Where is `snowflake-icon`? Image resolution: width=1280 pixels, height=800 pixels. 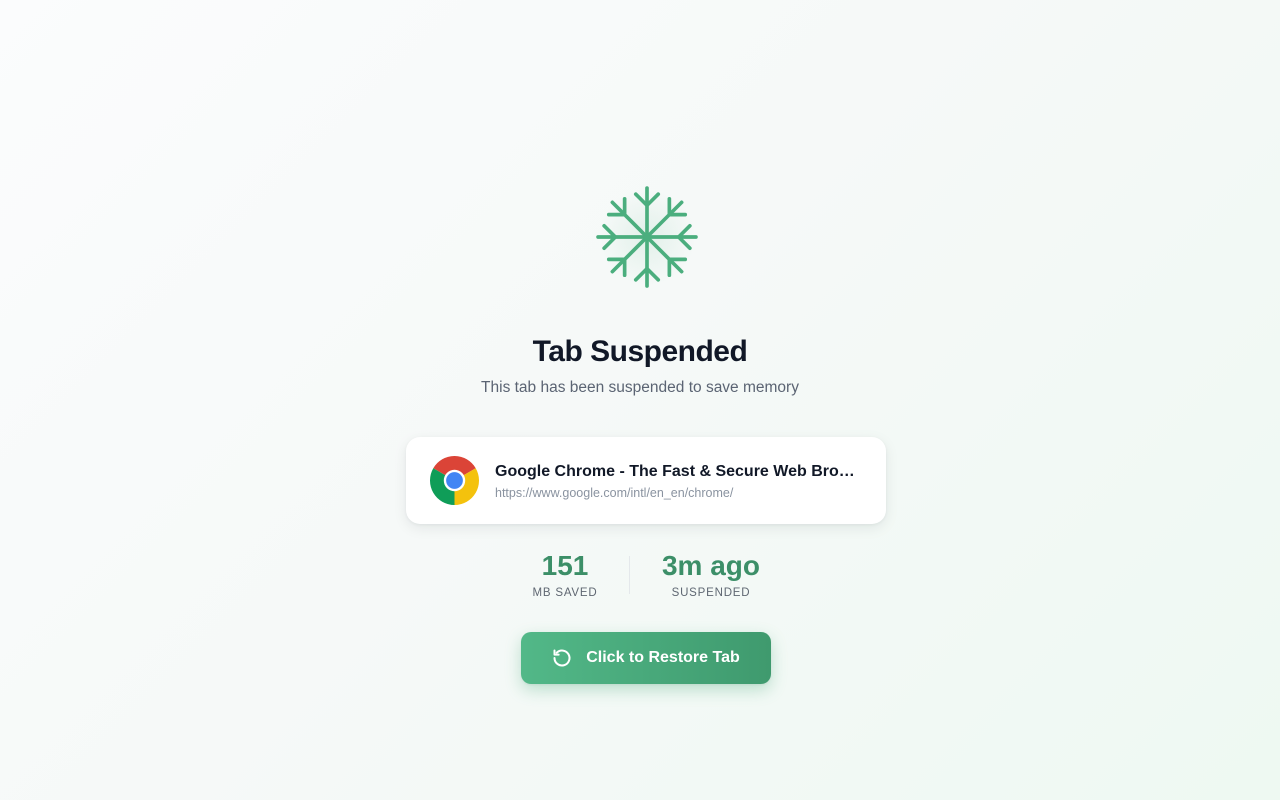
snowflake-icon is located at coordinates (647, 237).